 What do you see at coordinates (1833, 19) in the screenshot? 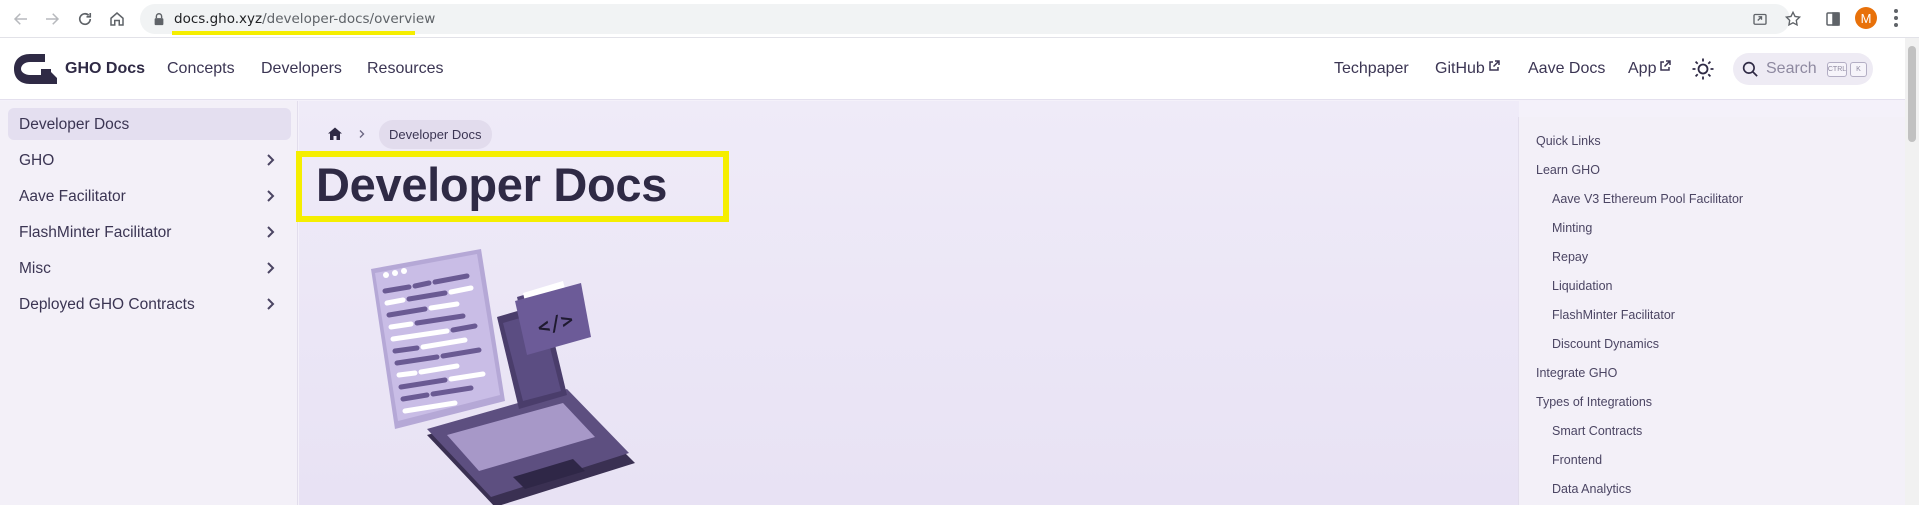
I see `sidepanel-icon` at bounding box center [1833, 19].